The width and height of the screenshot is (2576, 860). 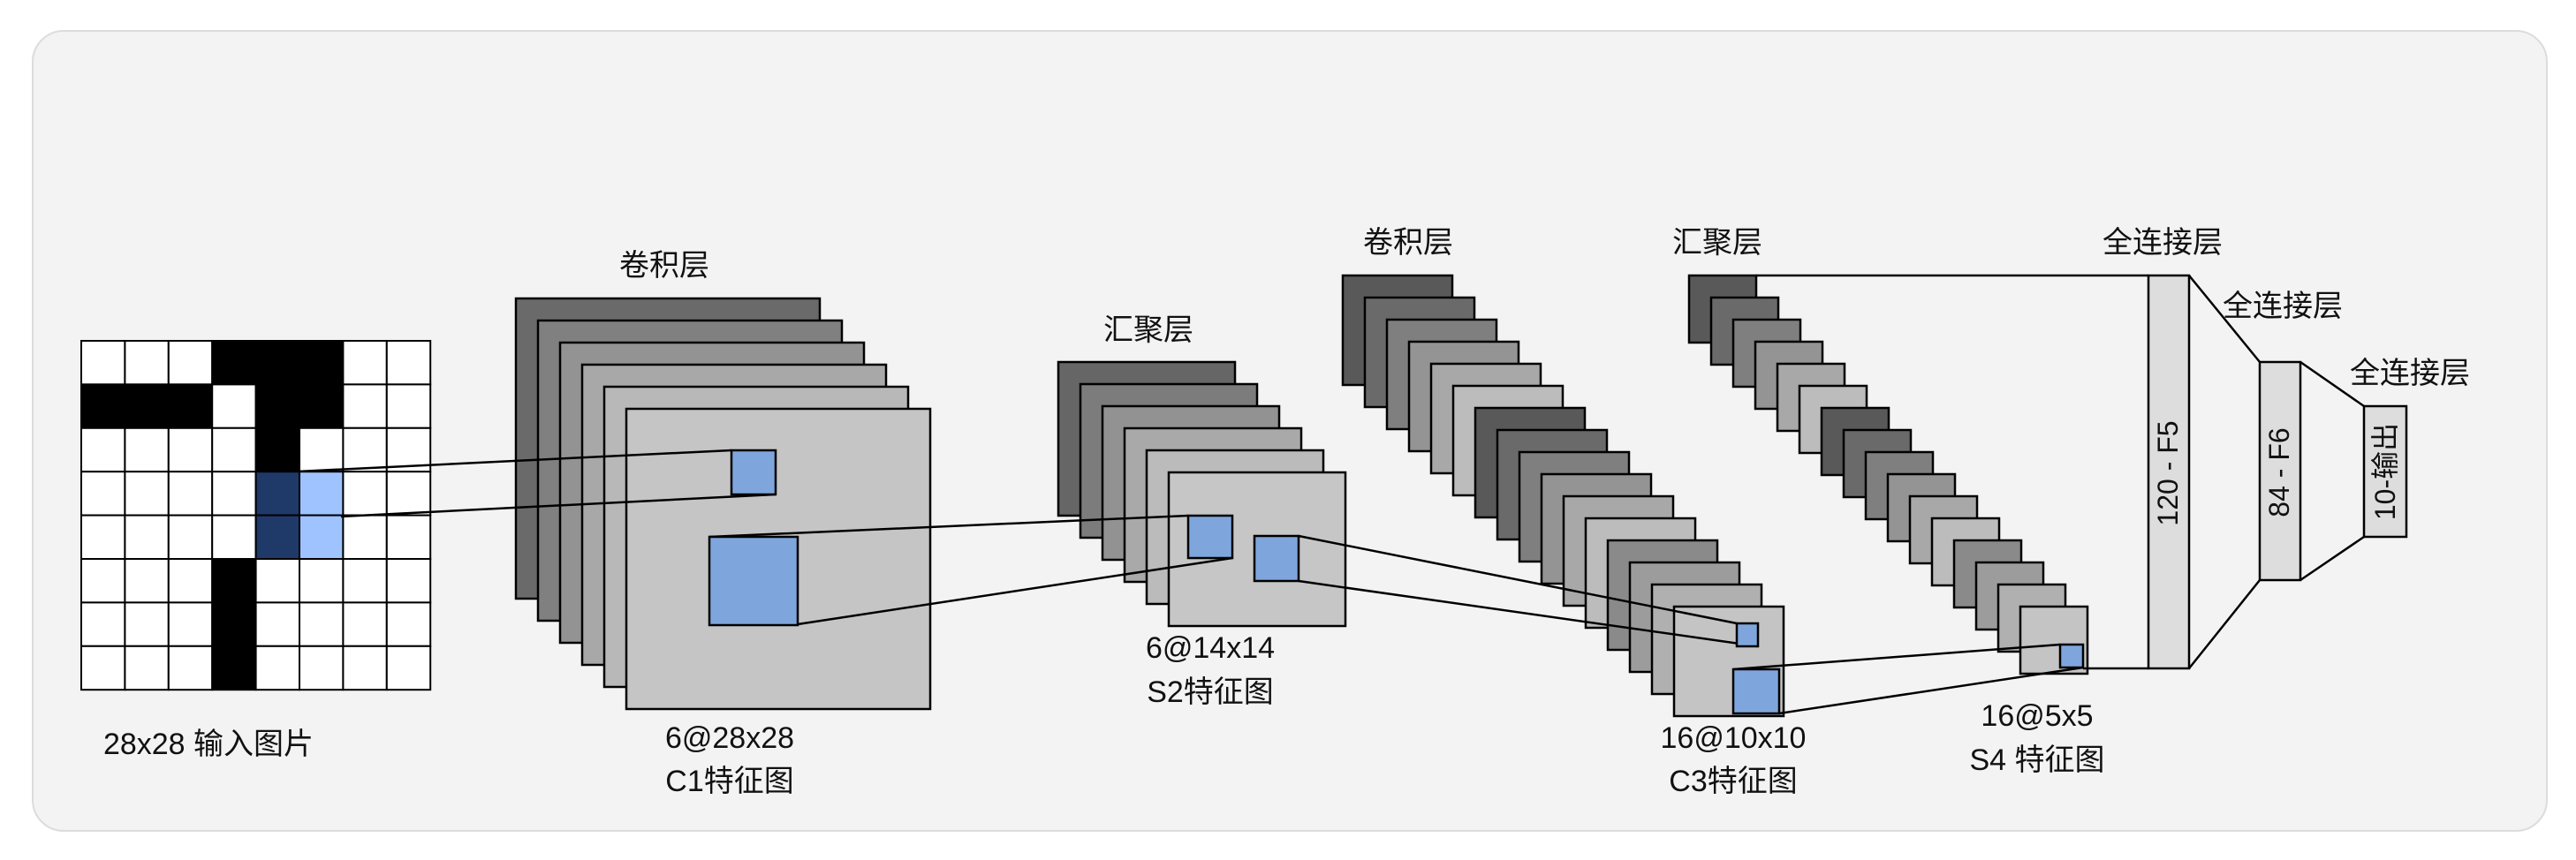 What do you see at coordinates (2168, 472) in the screenshot?
I see `f5-label: 120 - F5` at bounding box center [2168, 472].